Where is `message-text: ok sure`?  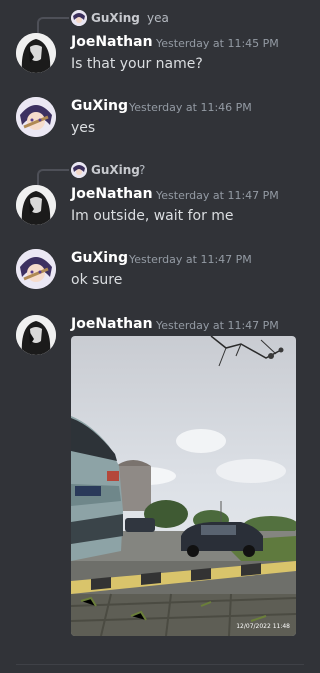 message-text: ok sure is located at coordinates (97, 280).